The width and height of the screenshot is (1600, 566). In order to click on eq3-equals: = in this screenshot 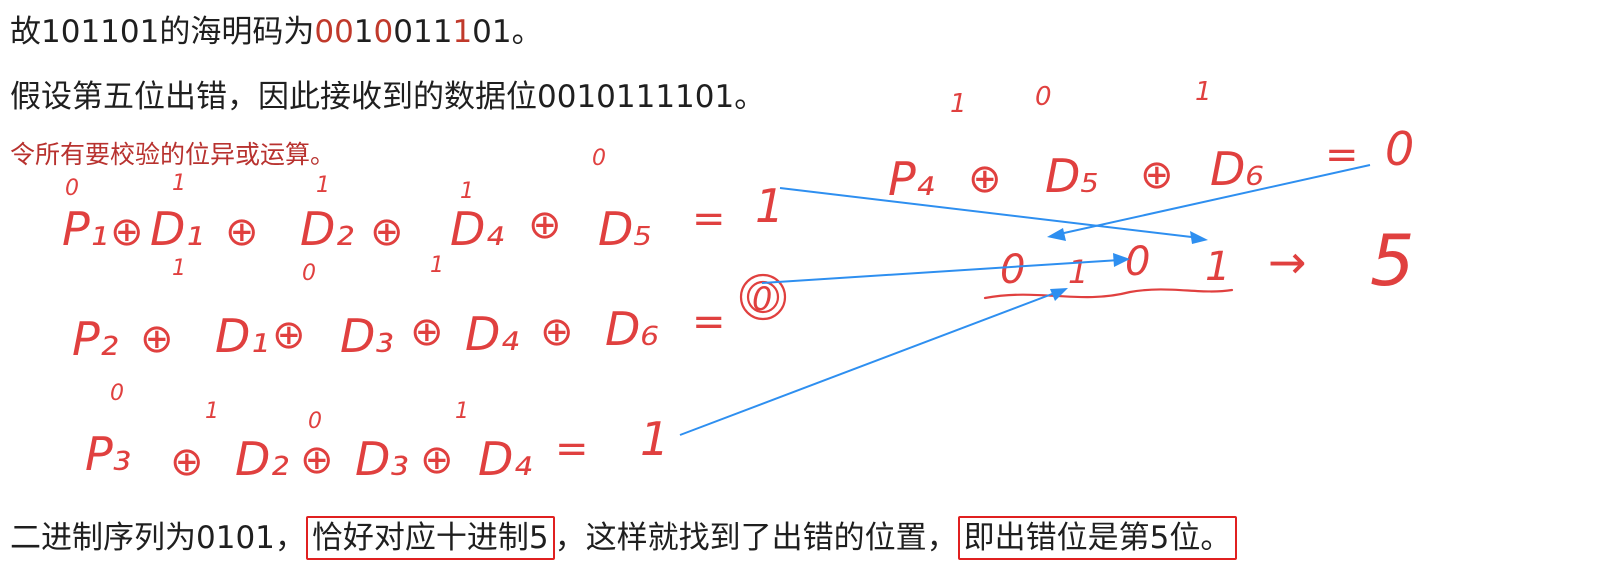, I will do `click(572, 449)`.